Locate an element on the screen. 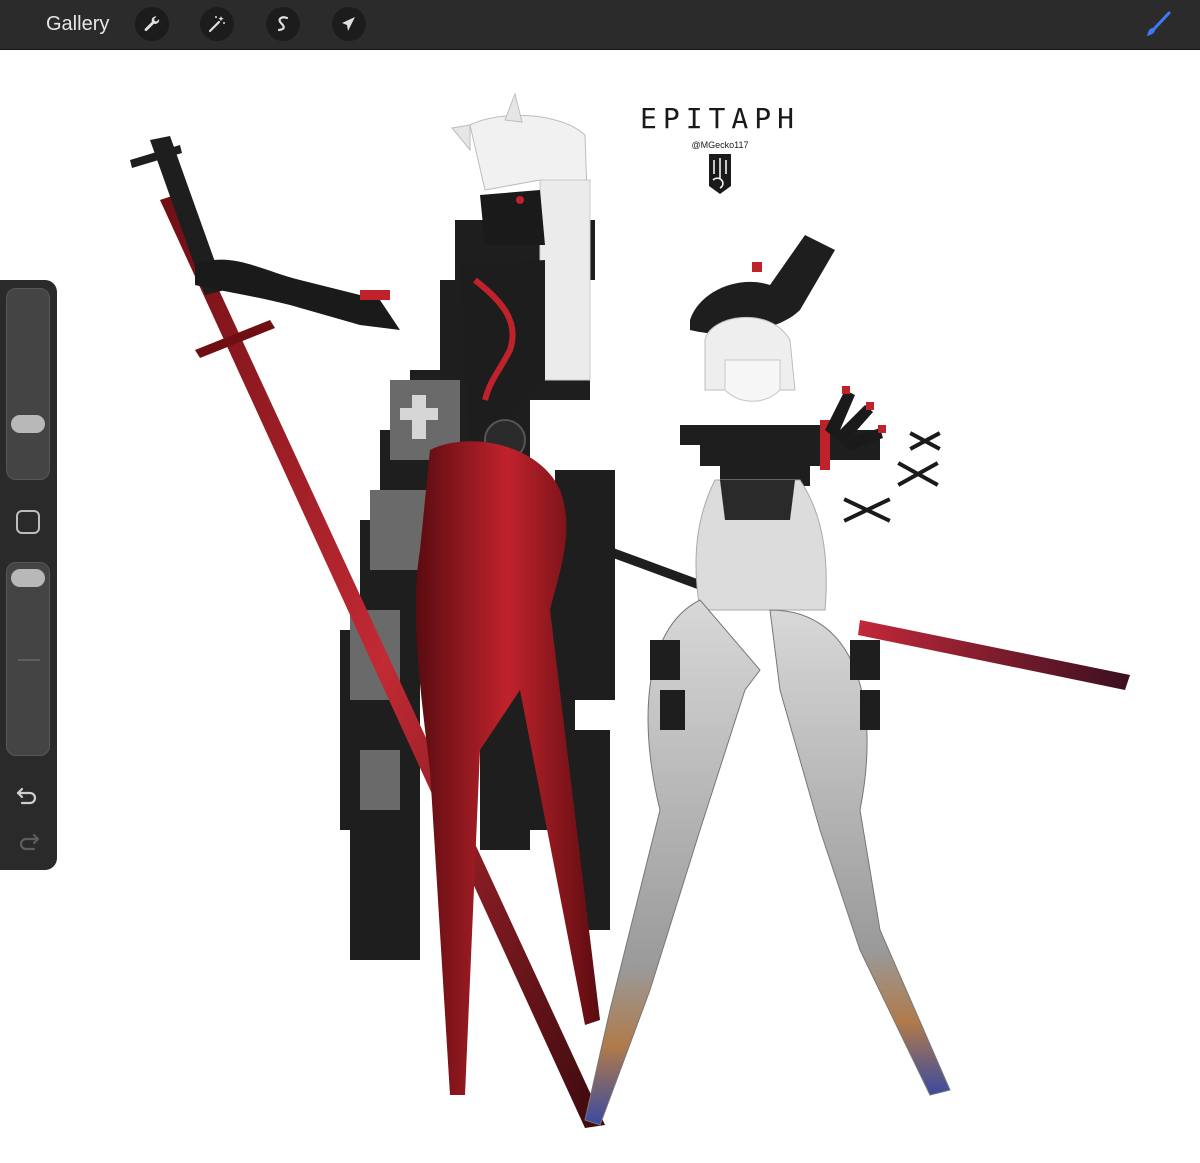  transform-button is located at coordinates (349, 24).